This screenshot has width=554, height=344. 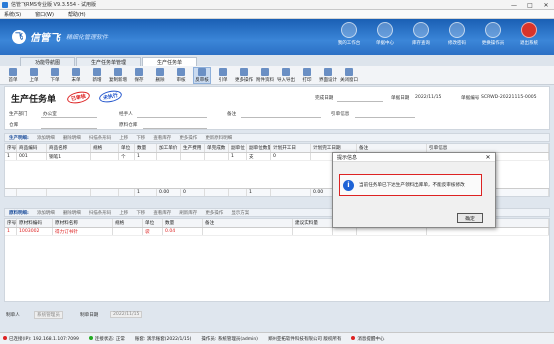 I want to click on mat-delete-detail-button: 删除明细, so click(x=72, y=213).